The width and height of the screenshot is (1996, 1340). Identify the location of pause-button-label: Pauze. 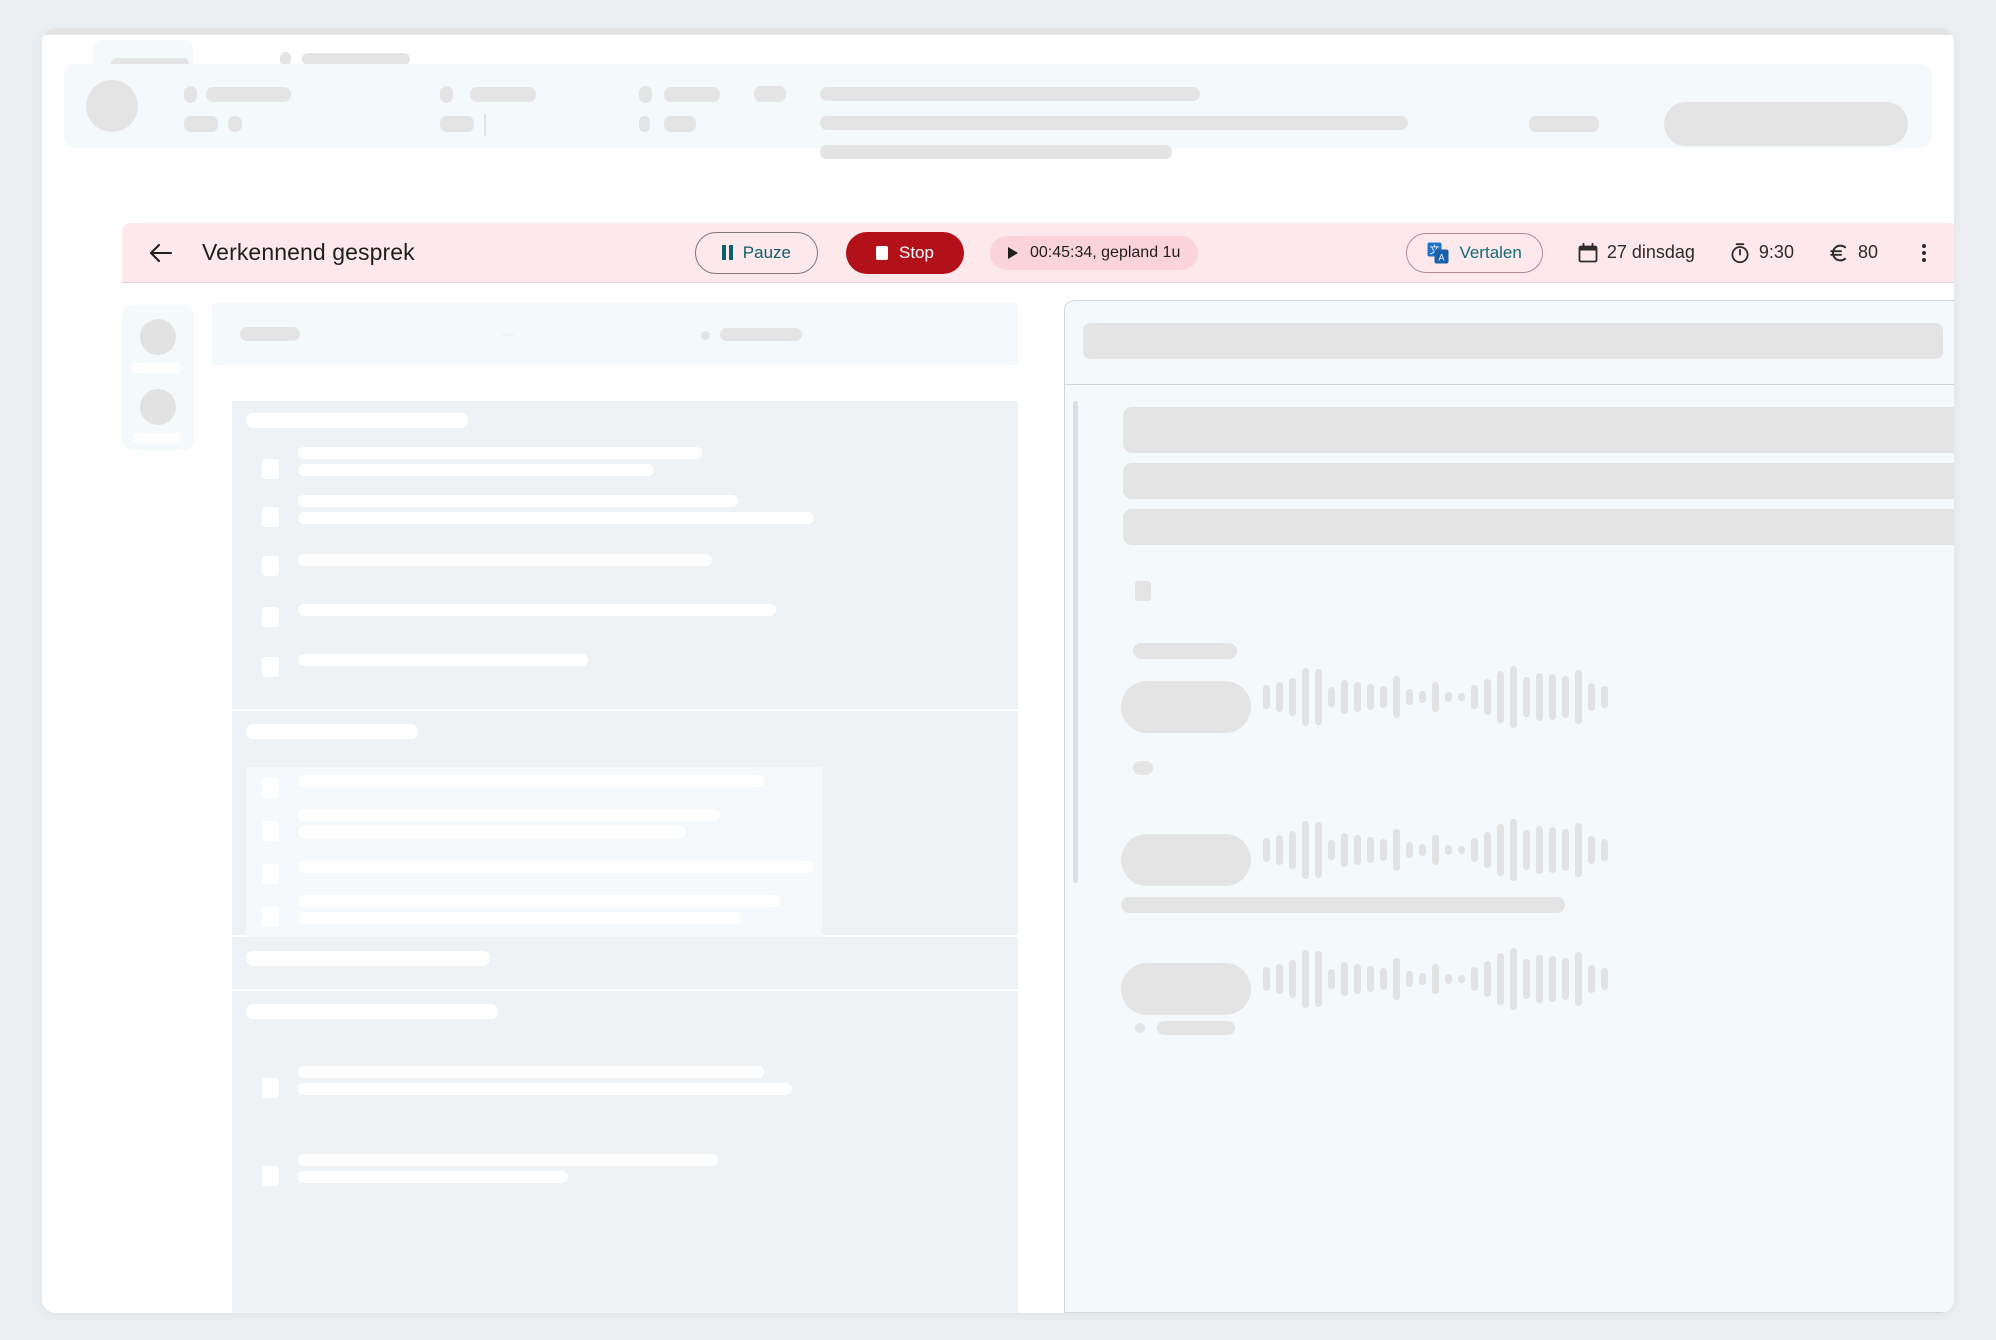
(766, 252).